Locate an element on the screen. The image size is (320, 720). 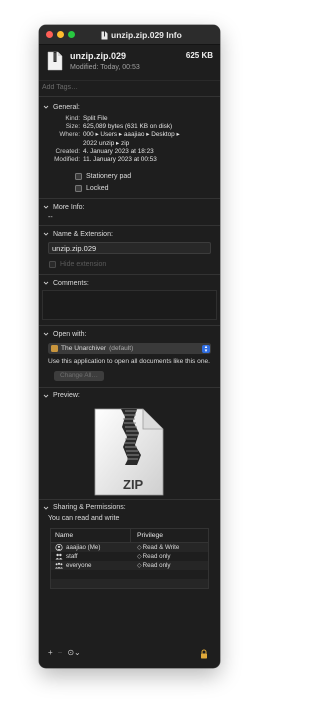
user-name: everyone is located at coordinates (79, 565).